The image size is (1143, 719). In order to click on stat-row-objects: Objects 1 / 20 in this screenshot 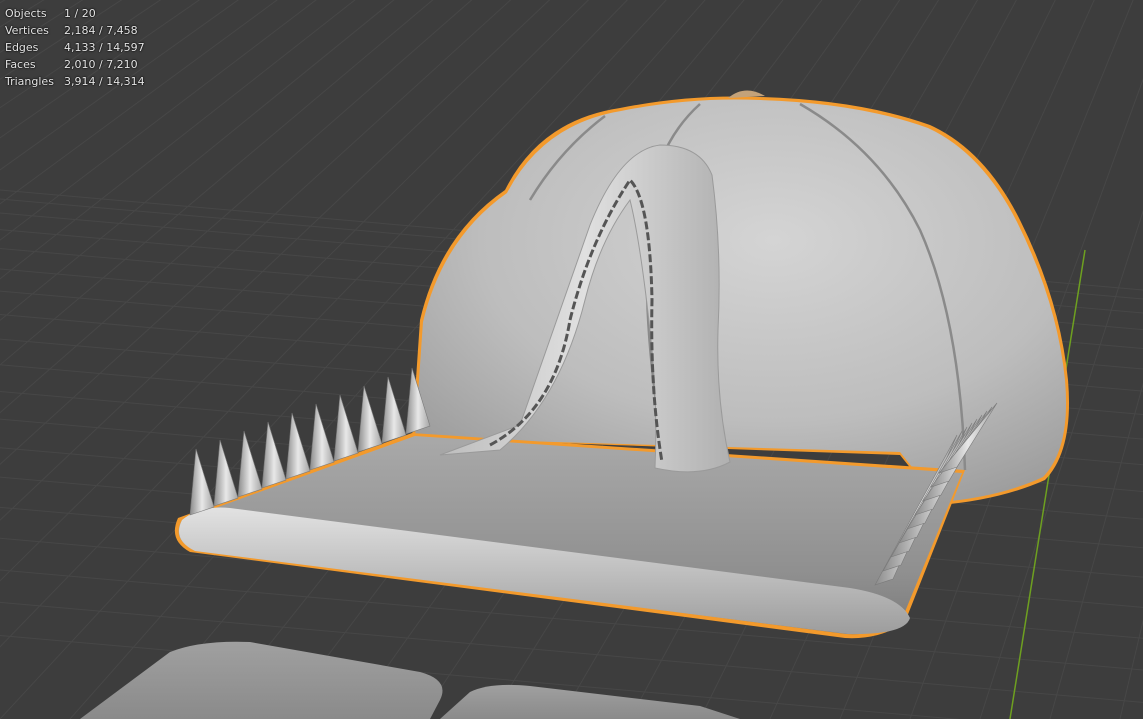, I will do `click(75, 13)`.